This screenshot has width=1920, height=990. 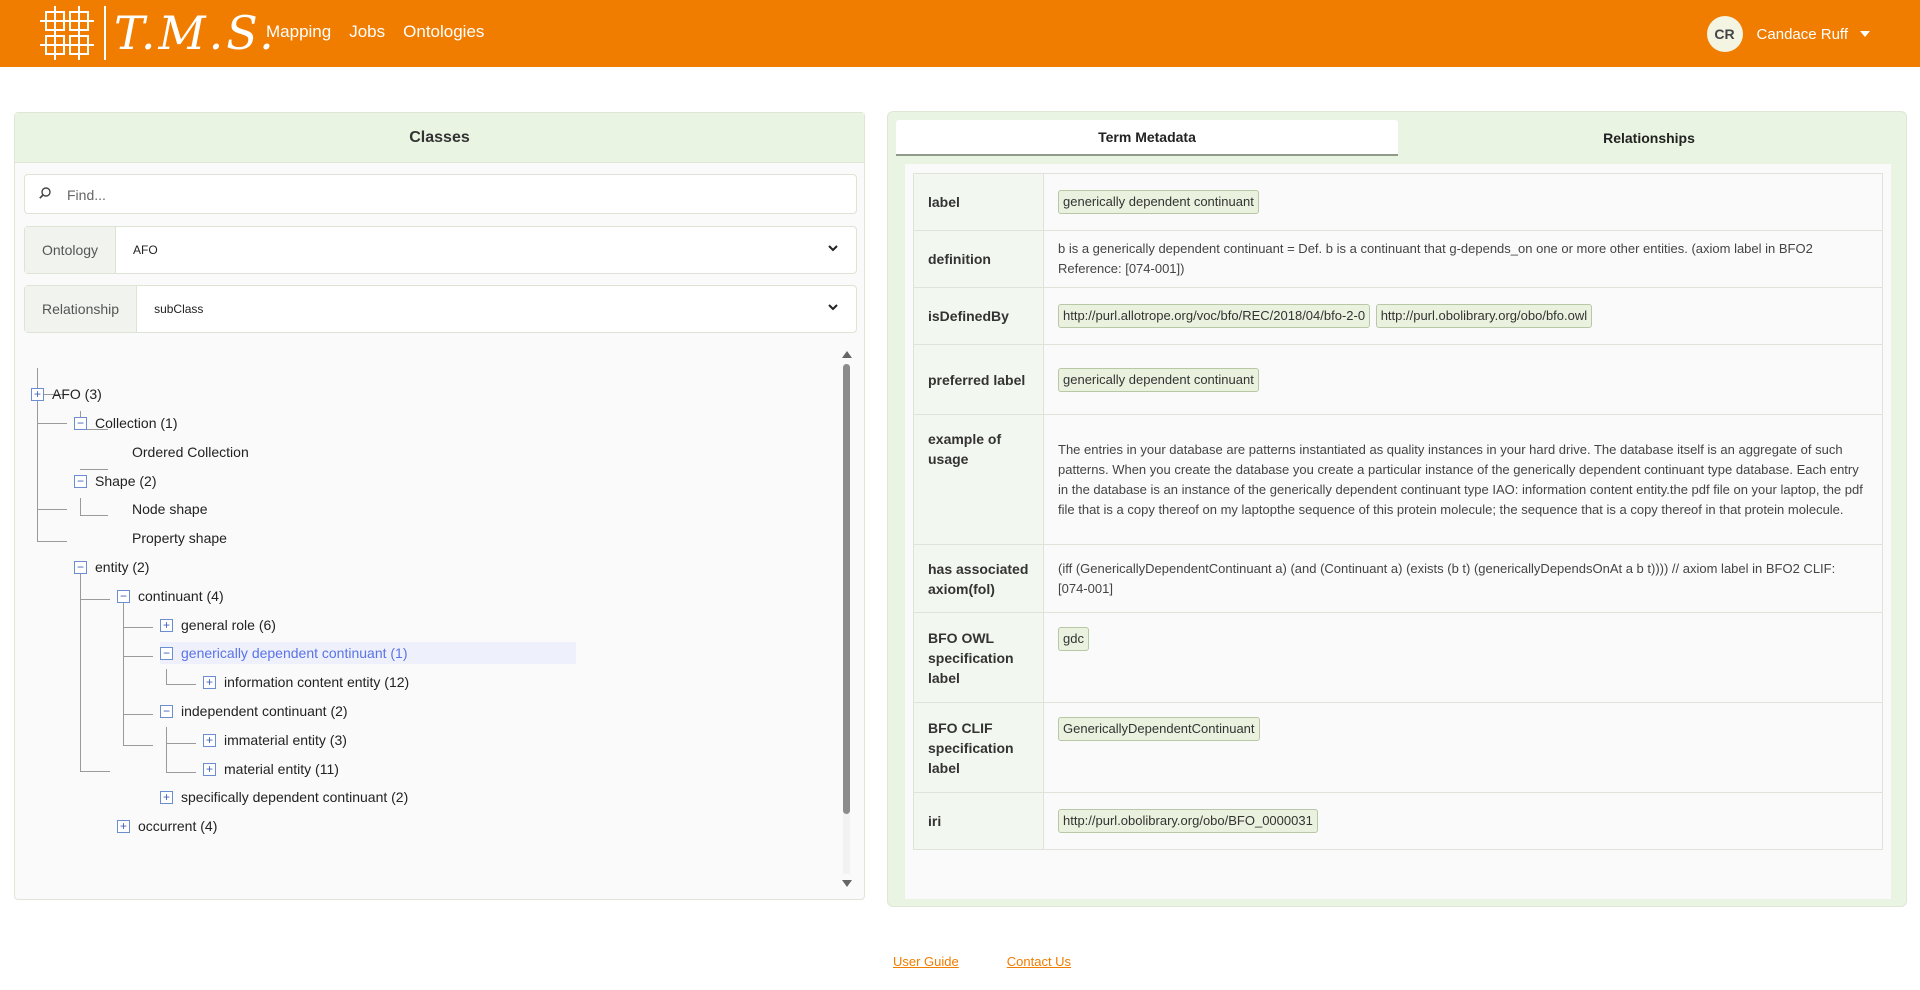 I want to click on ontology-dropdown: AFO, so click(x=486, y=250).